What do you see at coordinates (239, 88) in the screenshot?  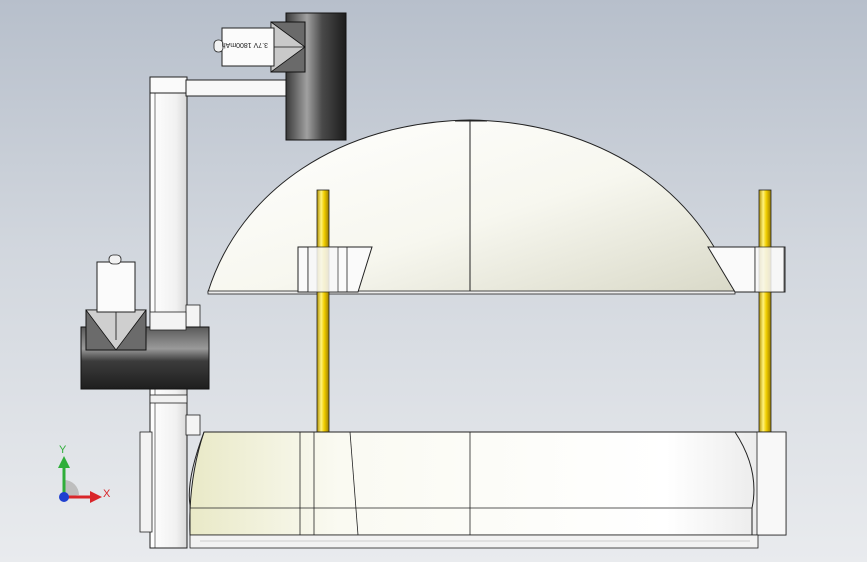 I see `horizontal-arm` at bounding box center [239, 88].